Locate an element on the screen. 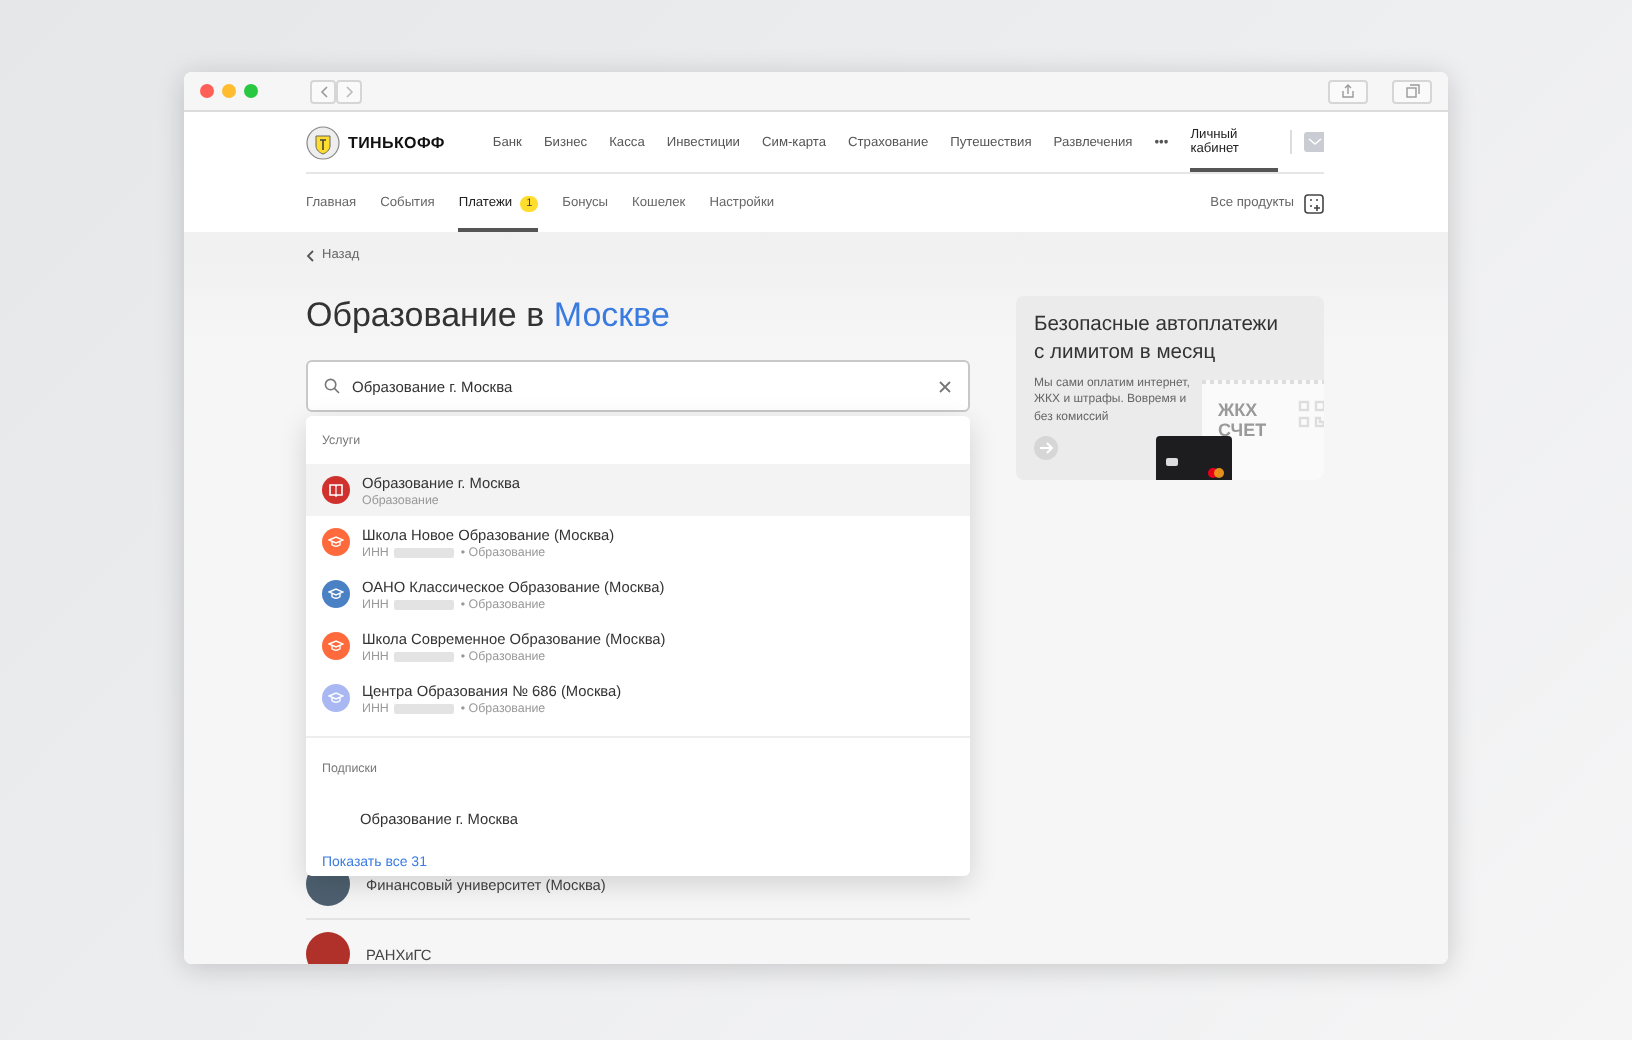 The height and width of the screenshot is (1040, 1632). maximize-icon is located at coordinates (251, 91).